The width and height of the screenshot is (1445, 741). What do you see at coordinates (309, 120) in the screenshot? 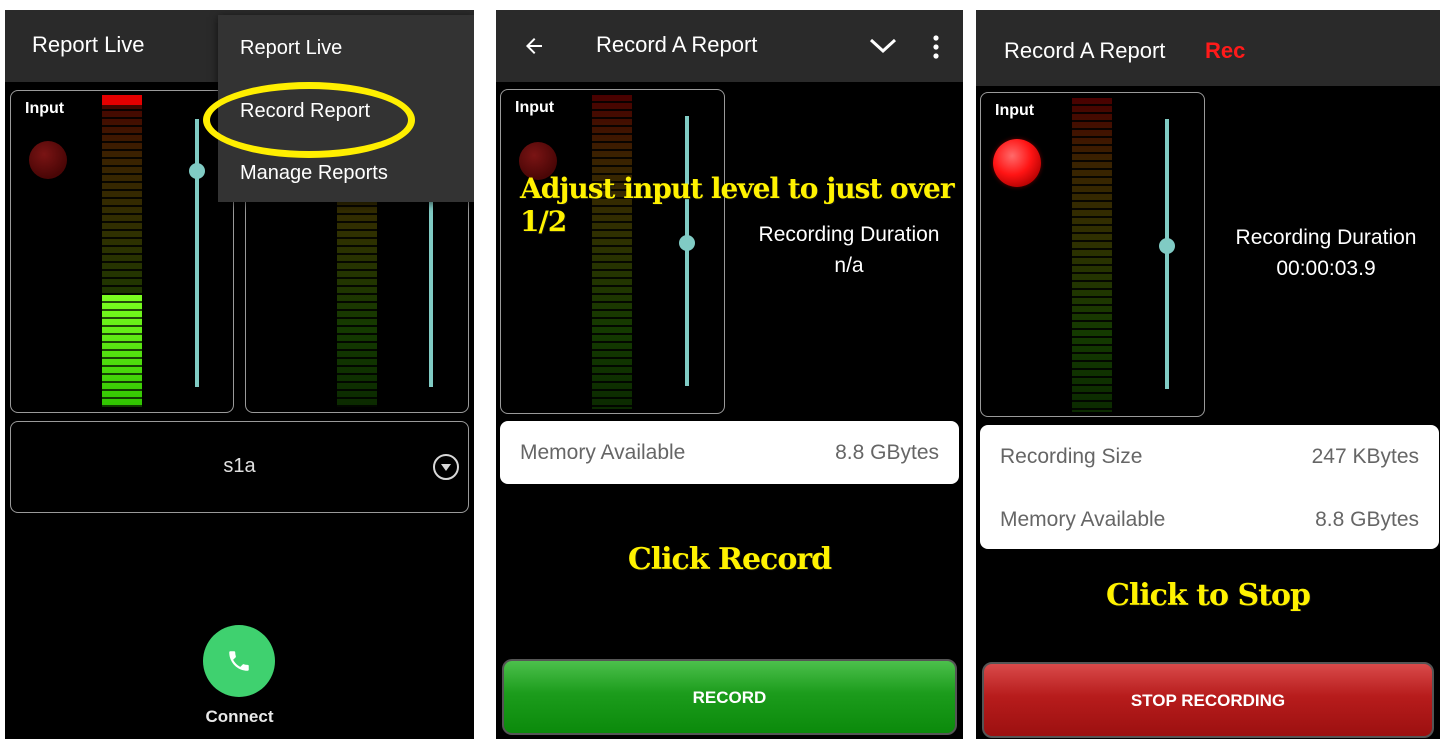
I see `highlight-circle` at bounding box center [309, 120].